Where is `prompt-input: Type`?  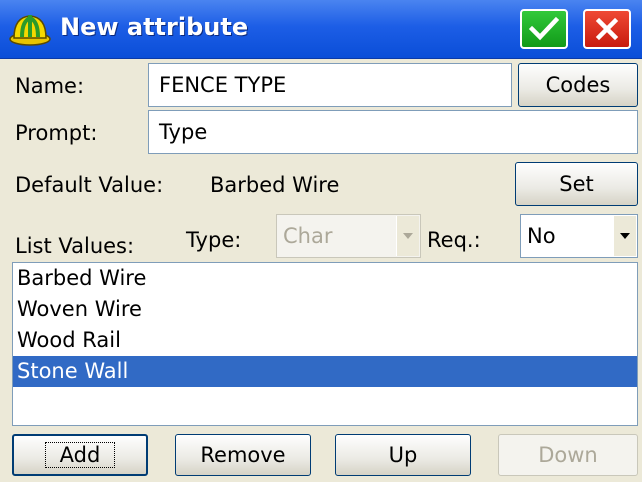 prompt-input: Type is located at coordinates (393, 132).